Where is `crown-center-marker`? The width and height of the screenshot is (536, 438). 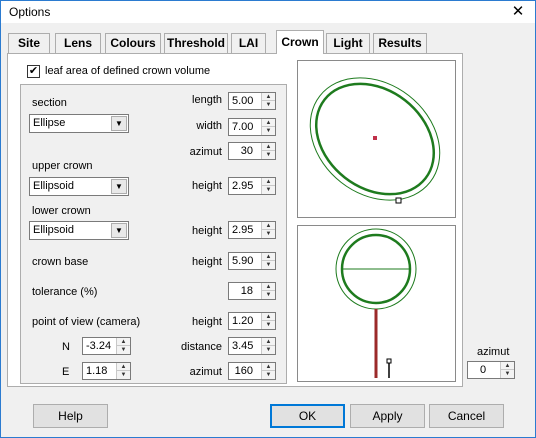
crown-center-marker is located at coordinates (375, 138).